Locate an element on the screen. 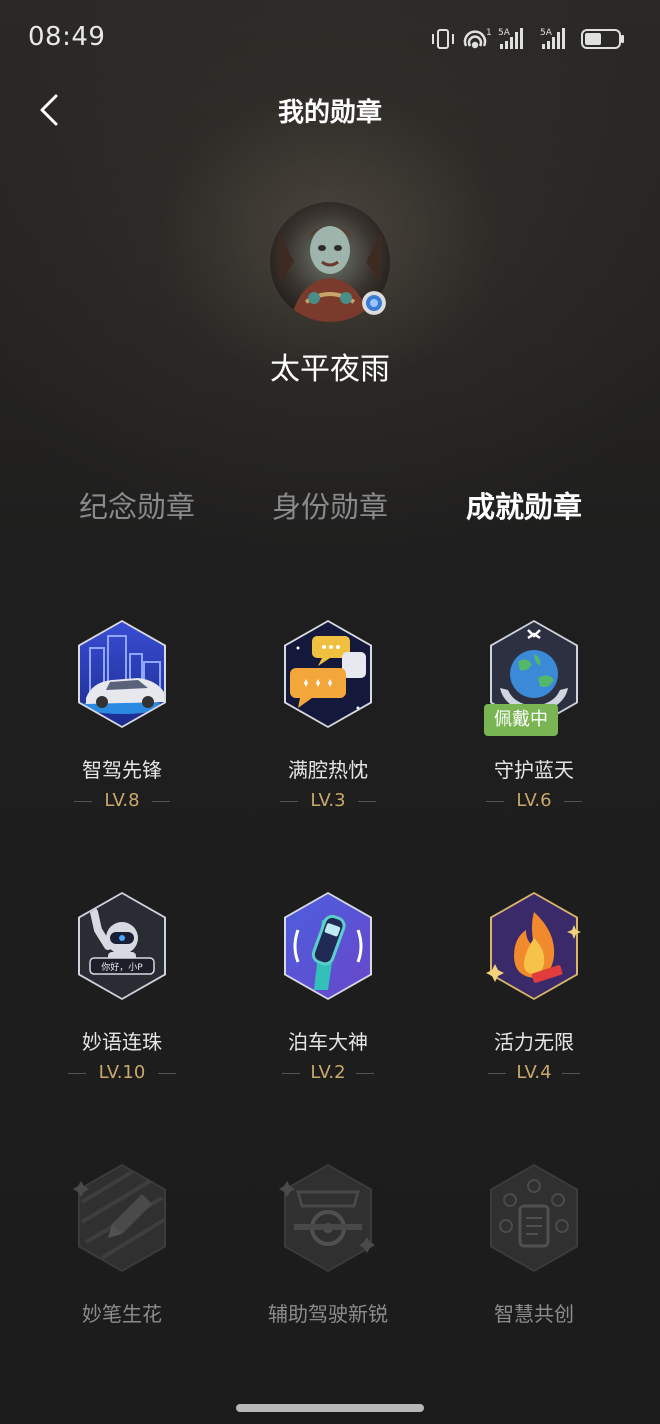  tab-commemorative: 纪念勋章 is located at coordinates (137, 505).